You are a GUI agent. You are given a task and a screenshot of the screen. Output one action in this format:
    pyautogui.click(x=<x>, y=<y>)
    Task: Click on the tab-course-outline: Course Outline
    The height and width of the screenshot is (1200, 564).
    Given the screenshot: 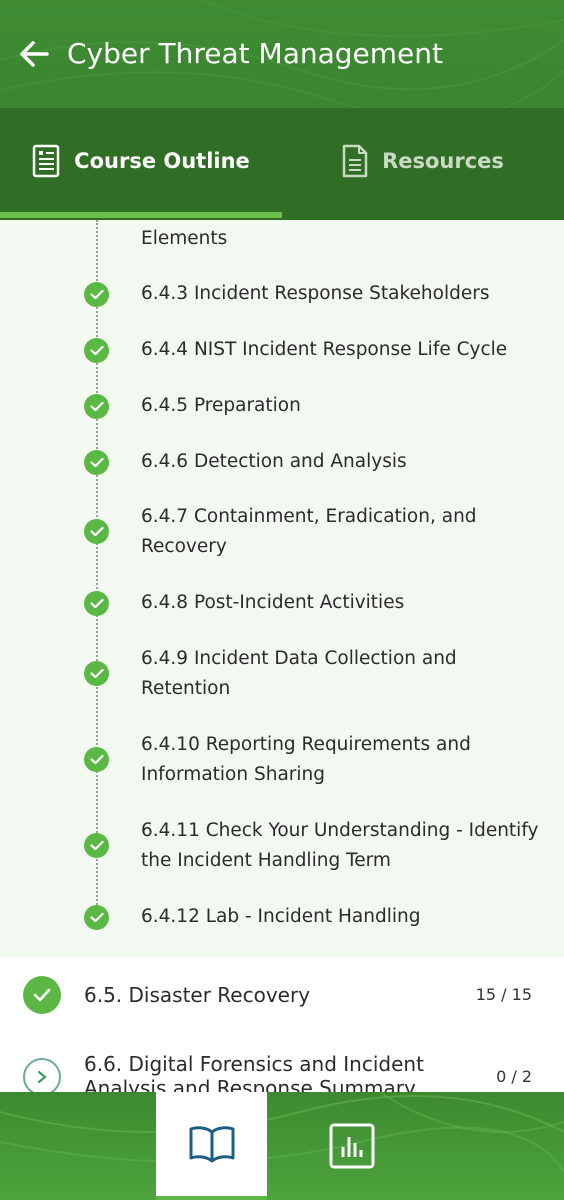 What is the action you would take?
    pyautogui.click(x=141, y=161)
    